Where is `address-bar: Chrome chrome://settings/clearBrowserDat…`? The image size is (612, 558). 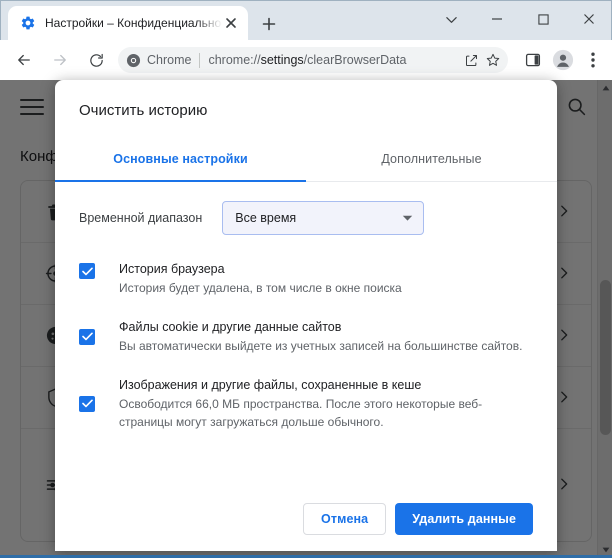 address-bar: Chrome chrome://settings/clearBrowserDat… is located at coordinates (313, 60).